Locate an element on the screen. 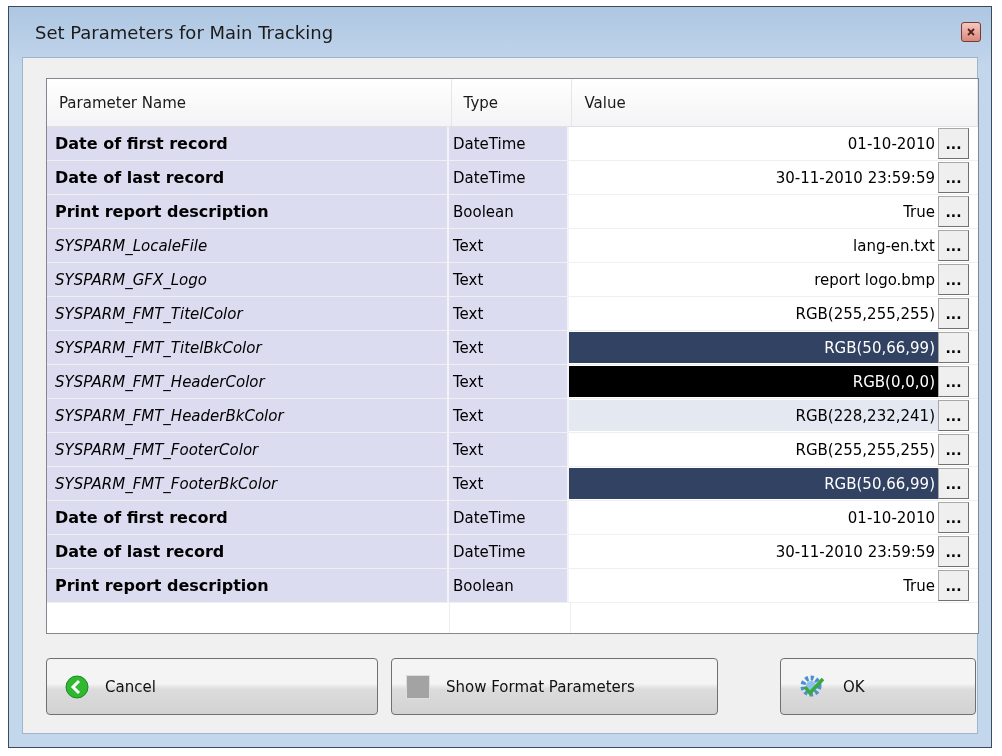 The width and height of the screenshot is (1002, 756). value-cell: RGB(0,0,0) is located at coordinates (753, 381).